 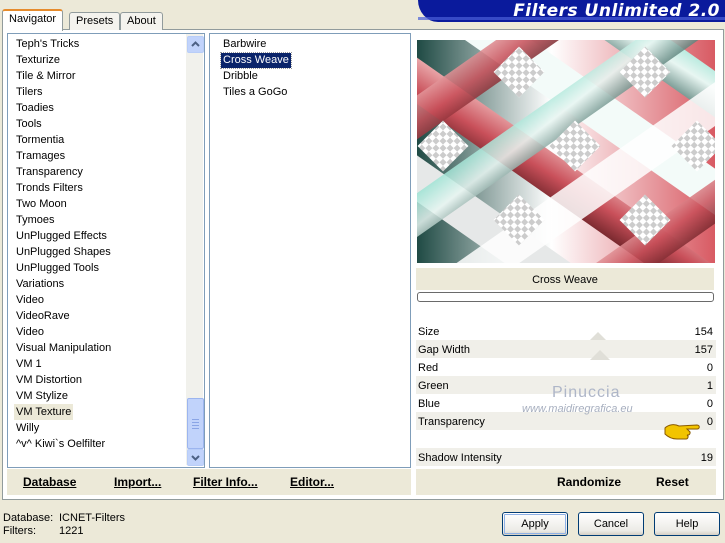 I want to click on randomize-button: Randomize, so click(x=589, y=482).